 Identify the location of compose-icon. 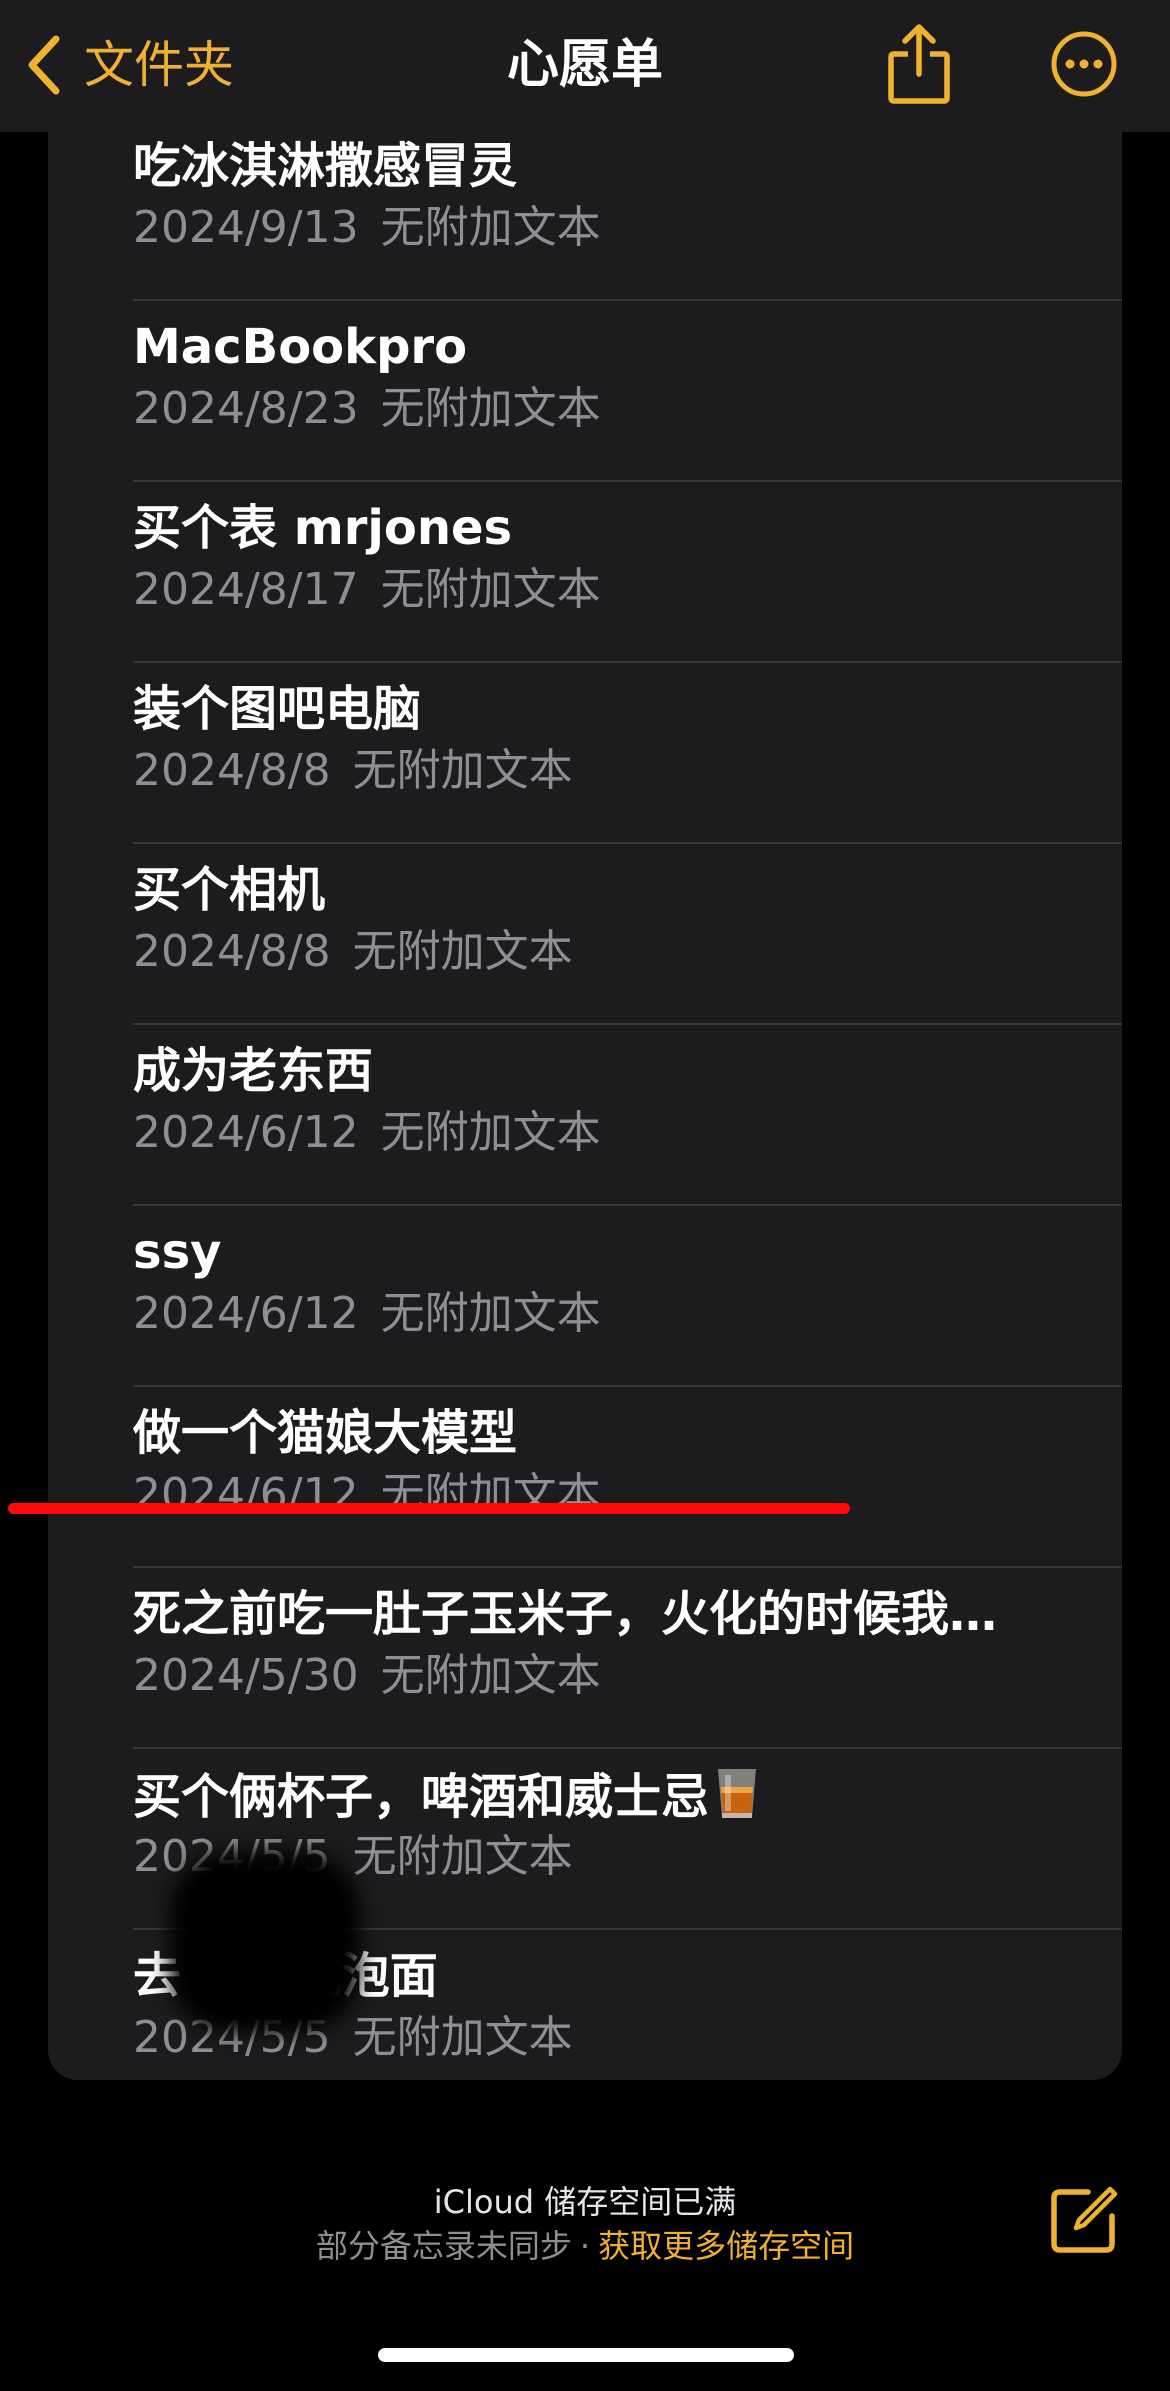
(1084, 2223).